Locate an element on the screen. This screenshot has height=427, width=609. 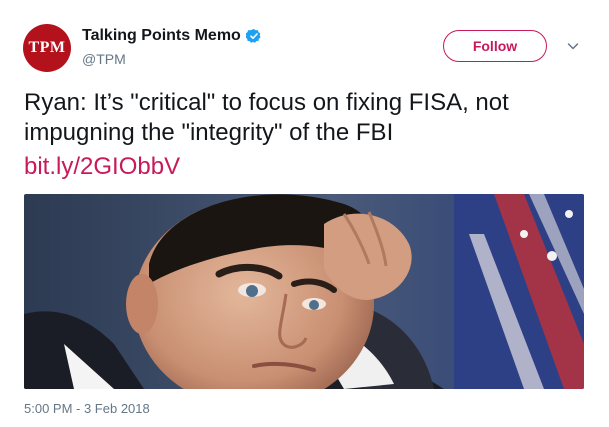
tweet-link: bit.ly/2GIObbV is located at coordinates (102, 167).